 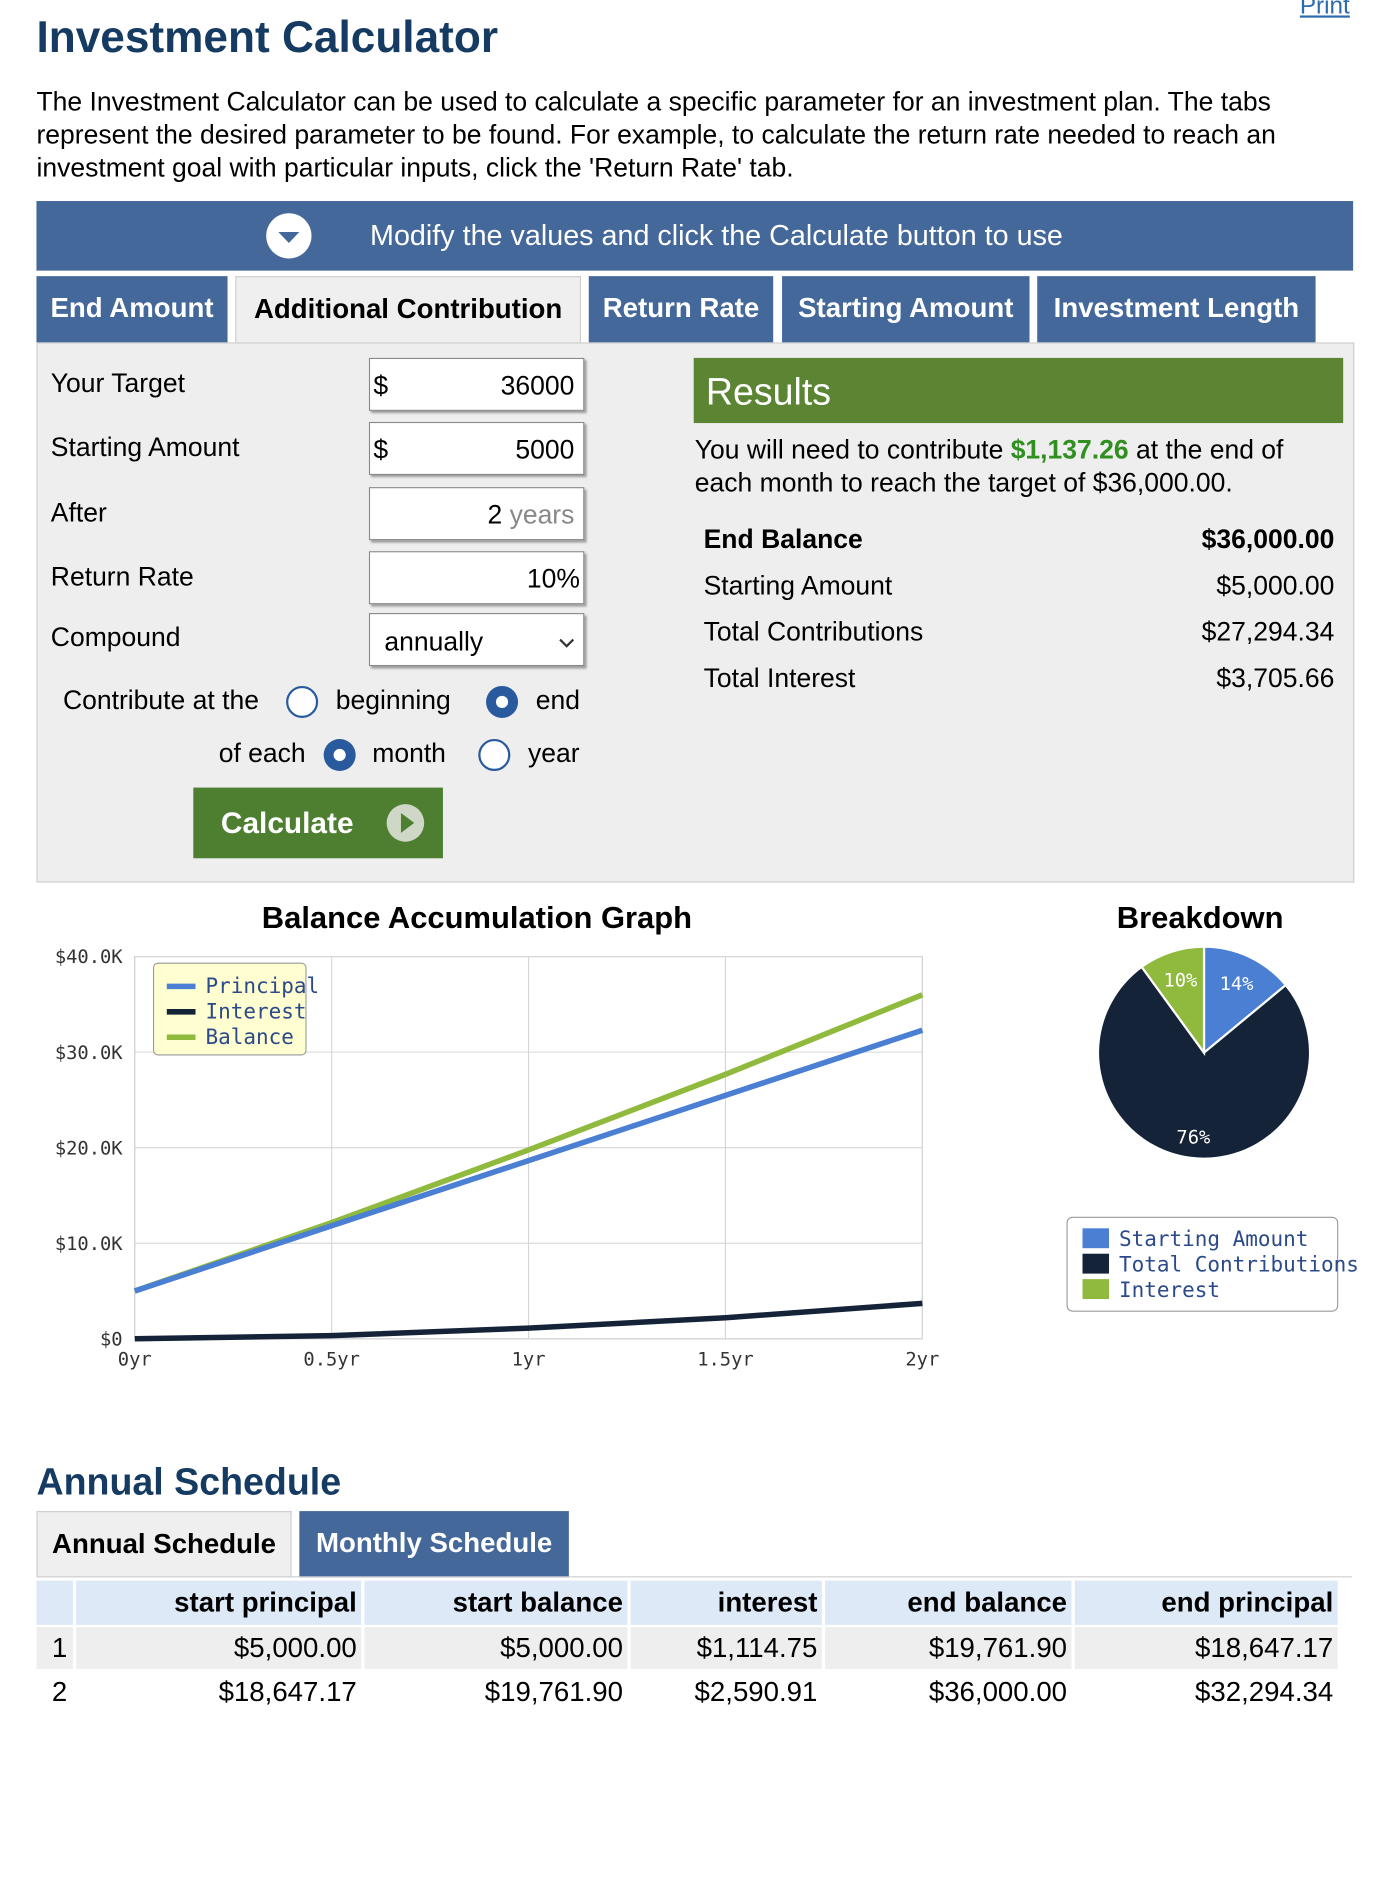 I want to click on total-contributions-label: Total Contributions, so click(x=813, y=632).